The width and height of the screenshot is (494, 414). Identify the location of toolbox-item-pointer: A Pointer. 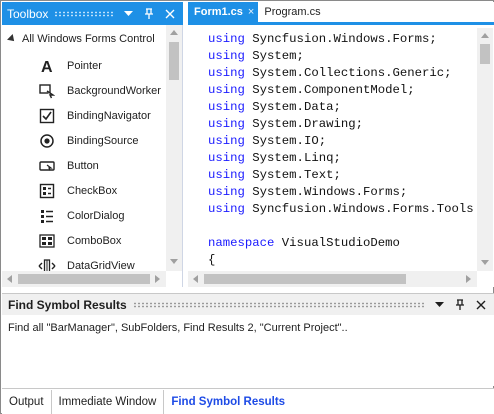
(84, 65).